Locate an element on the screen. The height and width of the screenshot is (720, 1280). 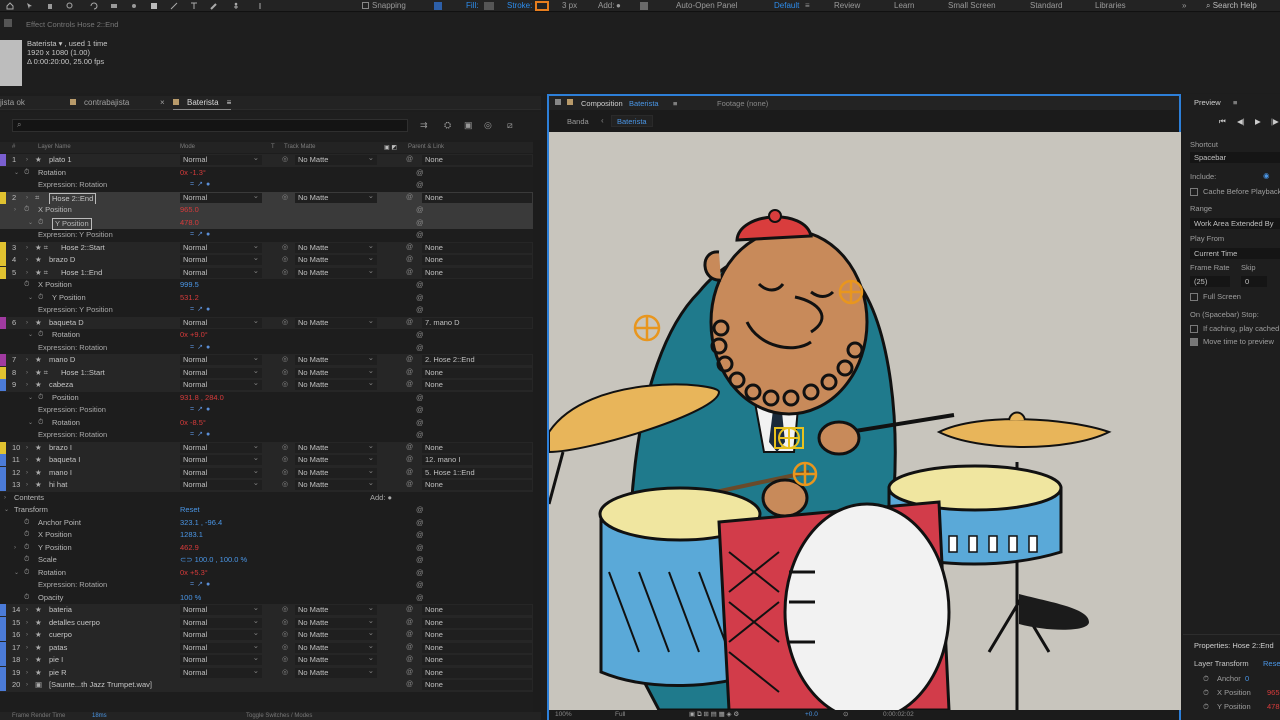
property-row: ⌄ ⏱ Rotation 0x +9.0° @ is located at coordinates (270, 335).